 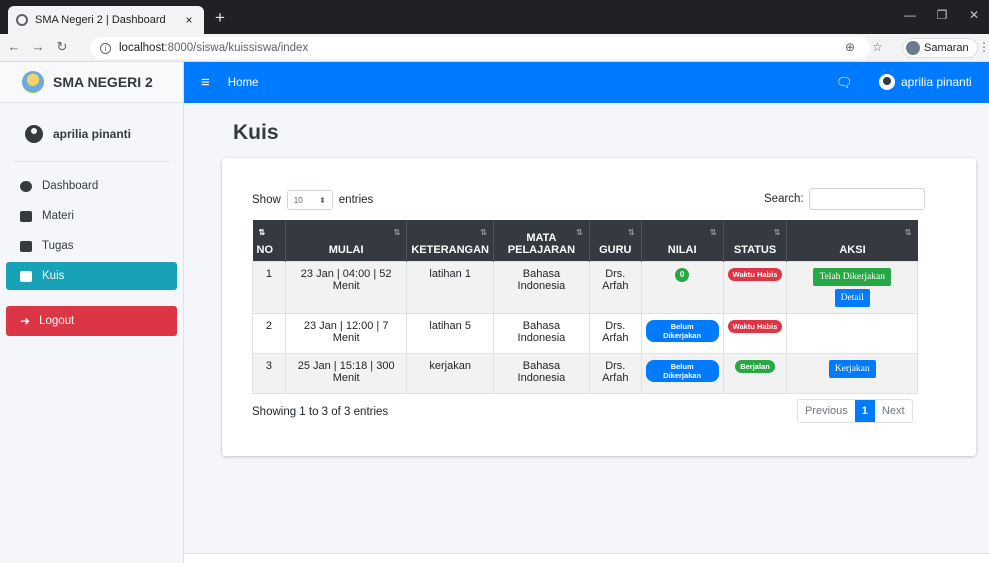 I want to click on hamburger-menu-icon: ≡, so click(x=205, y=82).